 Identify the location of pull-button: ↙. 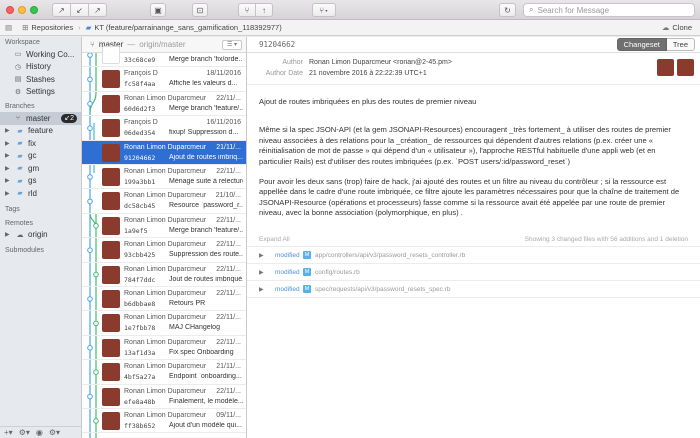
(79, 10).